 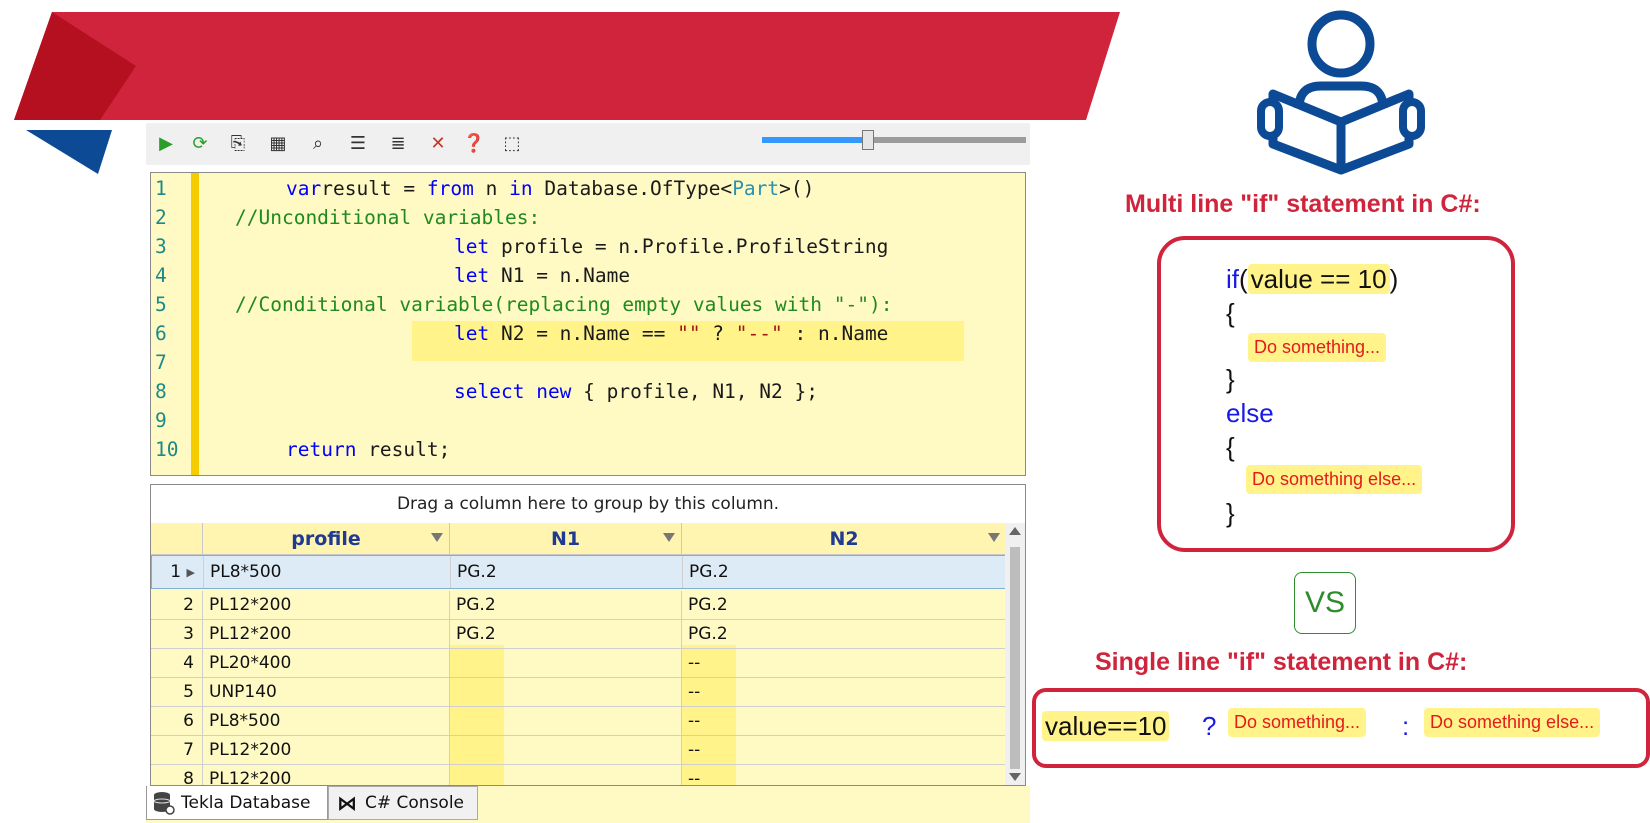 What do you see at coordinates (1106, 726) in the screenshot?
I see `single-condition-text: value==10` at bounding box center [1106, 726].